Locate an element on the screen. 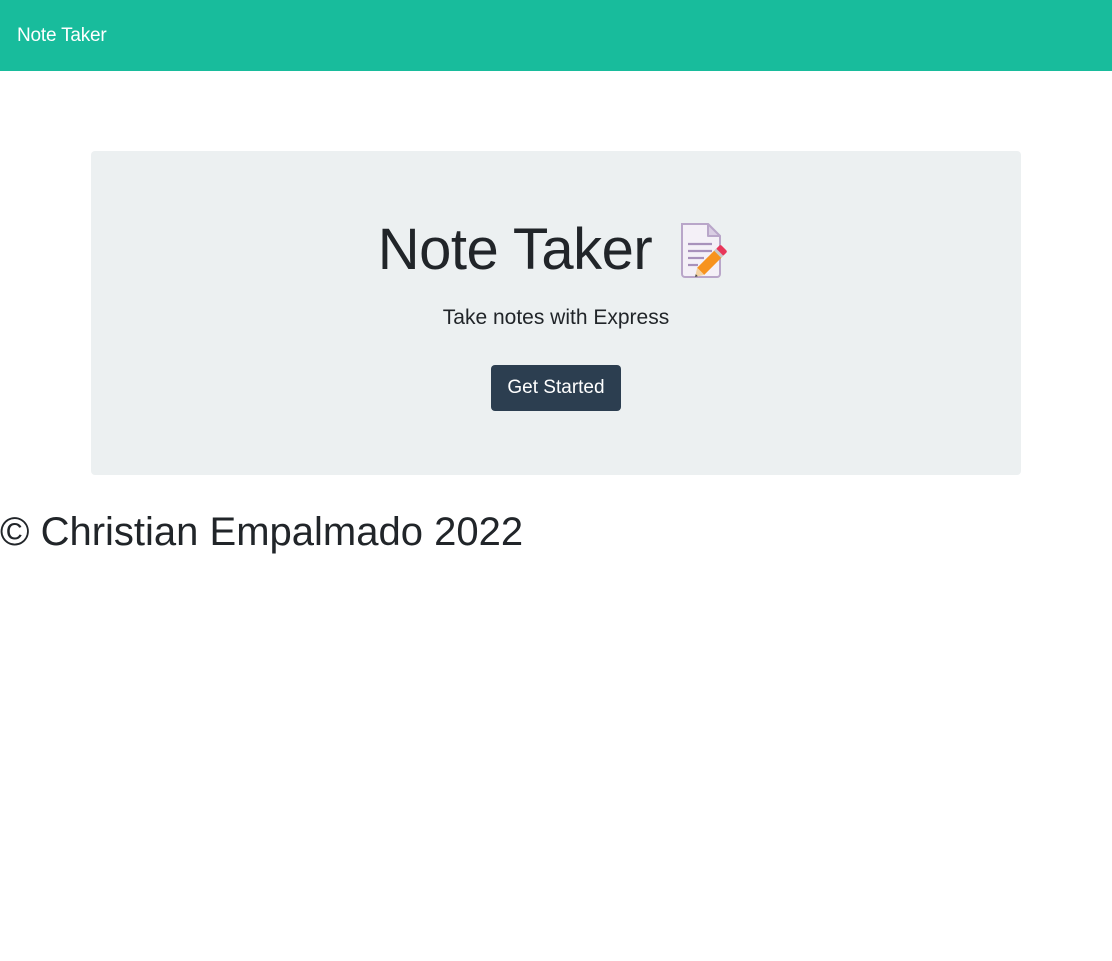 The width and height of the screenshot is (1112, 961). top-navbar: Note Taker is located at coordinates (556, 35).